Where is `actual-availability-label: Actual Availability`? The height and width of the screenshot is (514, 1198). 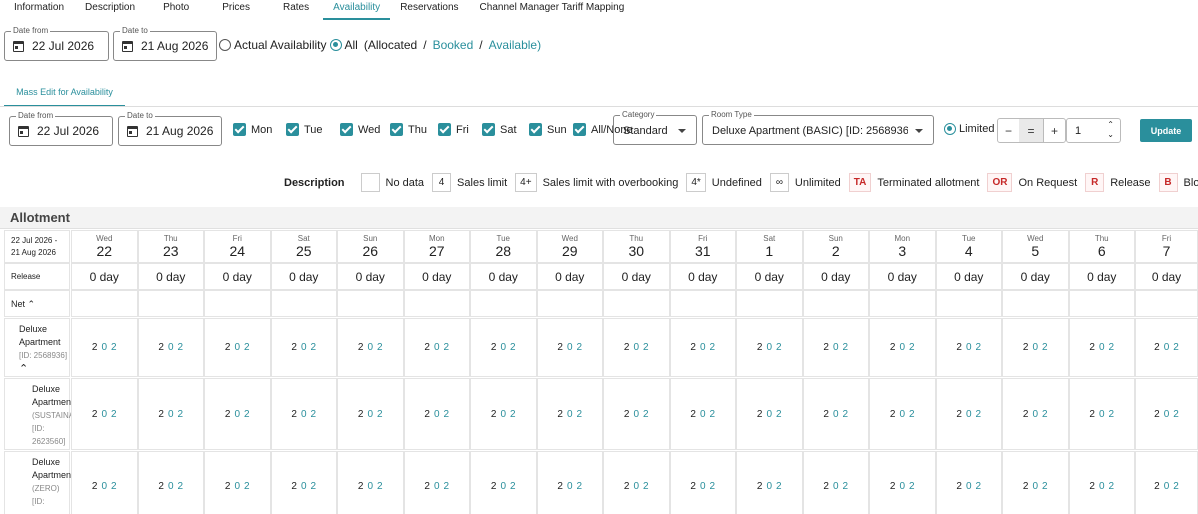 actual-availability-label: Actual Availability is located at coordinates (280, 45).